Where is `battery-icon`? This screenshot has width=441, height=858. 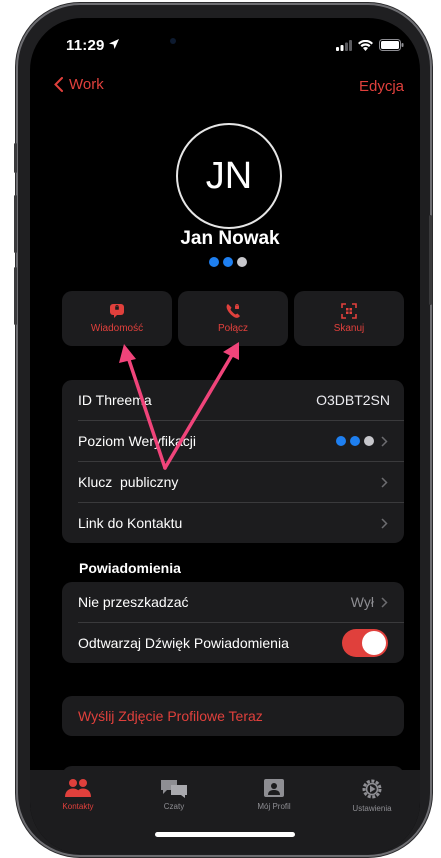
battery-icon is located at coordinates (391, 45).